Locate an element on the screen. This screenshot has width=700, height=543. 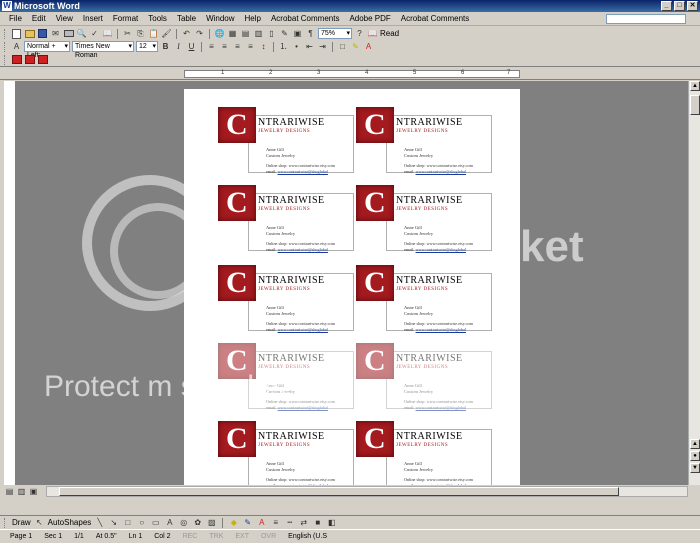
align-center-button: ≡ is located at coordinates (224, 46).